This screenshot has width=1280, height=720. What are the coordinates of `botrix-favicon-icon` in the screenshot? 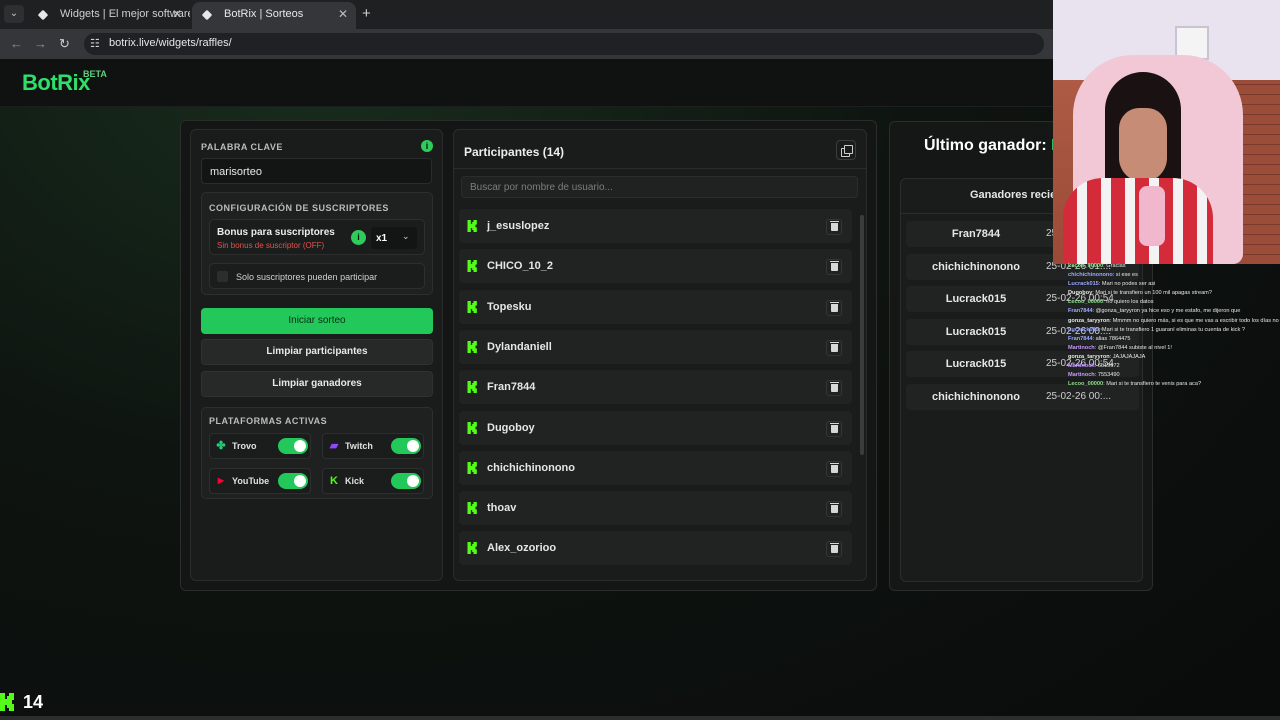 It's located at (43, 15).